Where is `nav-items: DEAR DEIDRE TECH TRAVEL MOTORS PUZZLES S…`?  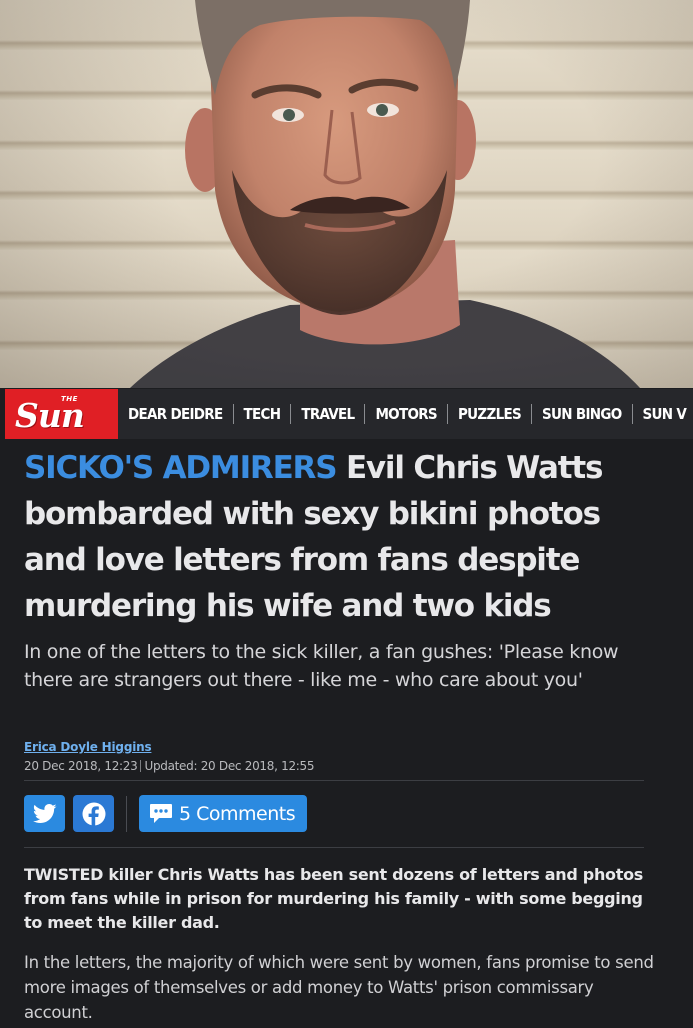
nav-items: DEAR DEIDRE TECH TRAVEL MOTORS PUZZLES S… is located at coordinates (405, 414).